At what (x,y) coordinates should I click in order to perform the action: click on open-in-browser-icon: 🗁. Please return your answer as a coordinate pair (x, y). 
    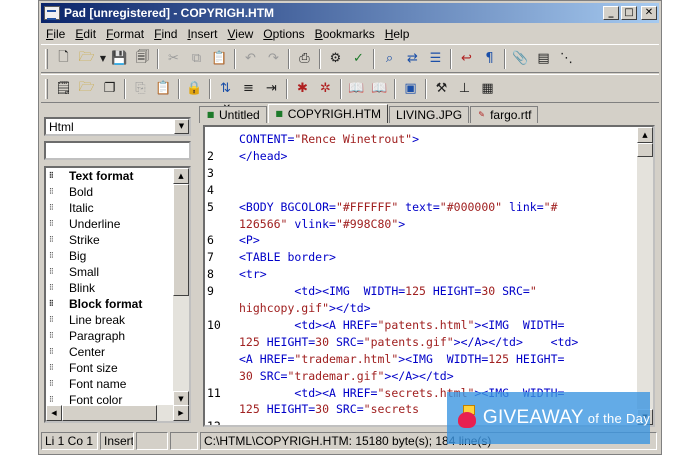
    Looking at the image, I should click on (86, 89).